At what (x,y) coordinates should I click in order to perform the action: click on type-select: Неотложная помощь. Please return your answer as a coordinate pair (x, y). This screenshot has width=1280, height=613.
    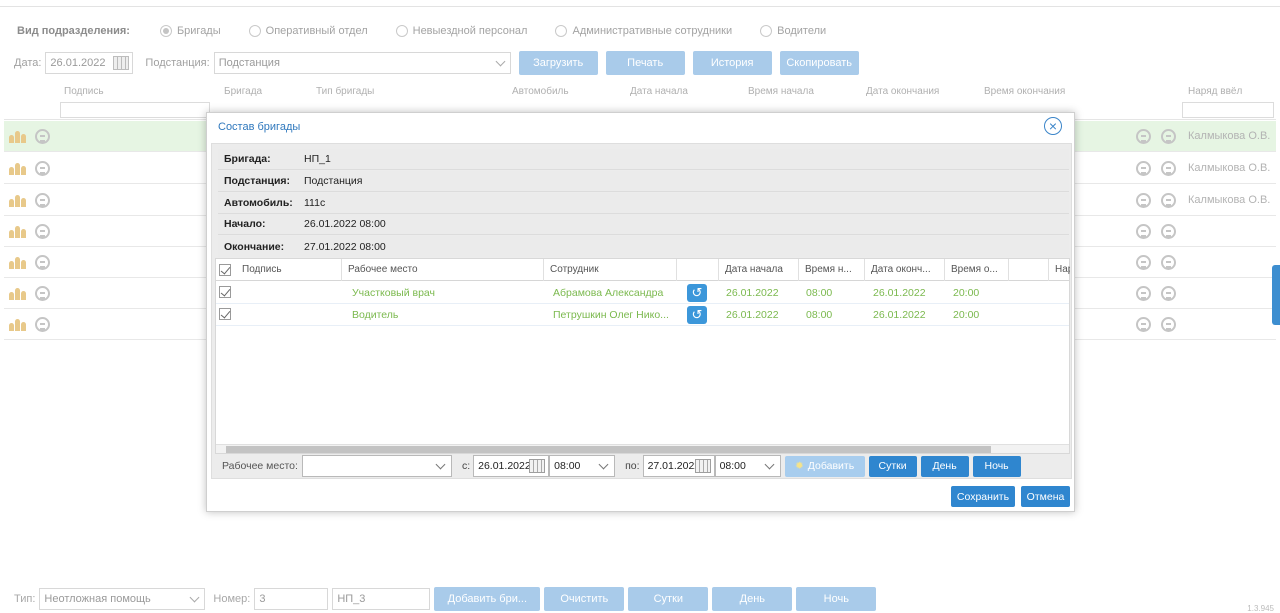
    Looking at the image, I should click on (122, 599).